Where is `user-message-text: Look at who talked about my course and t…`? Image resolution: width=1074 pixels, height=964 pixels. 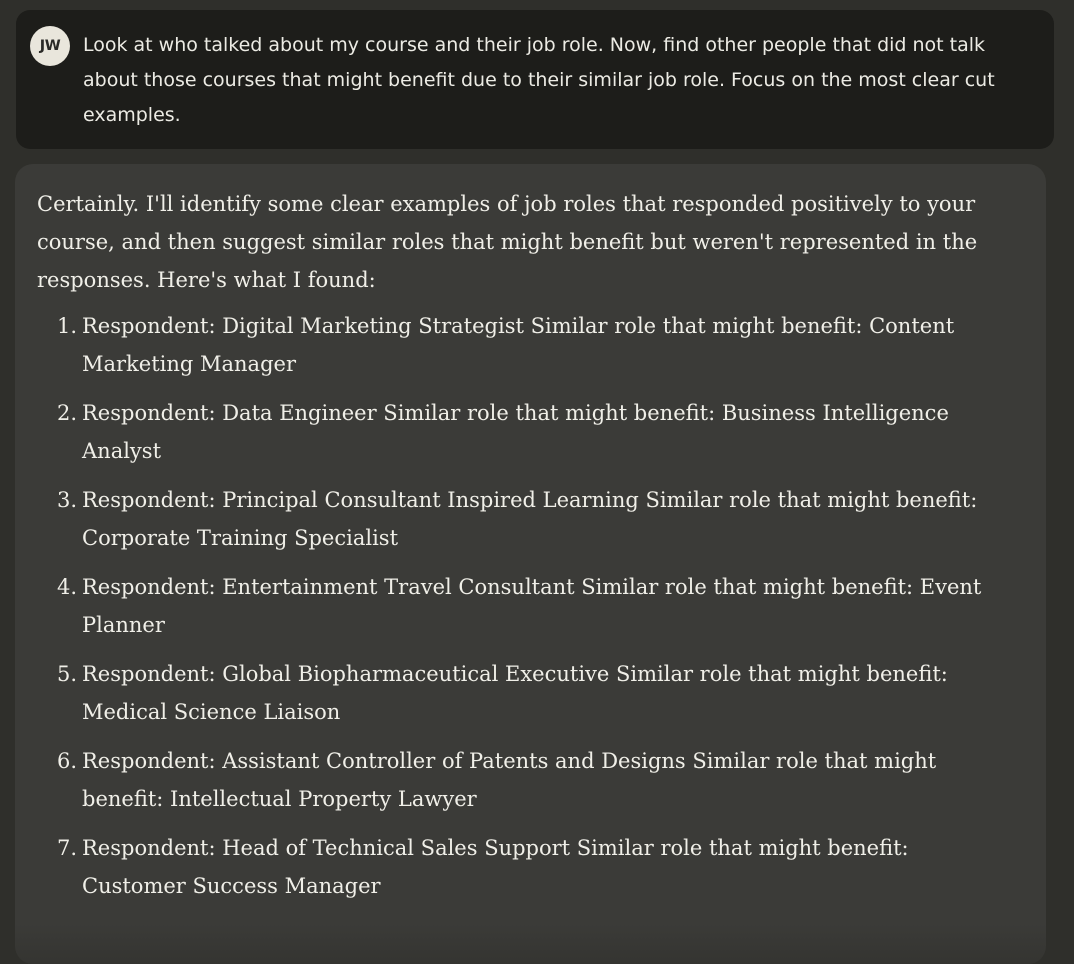
user-message-text: Look at who talked about my course and t… is located at coordinates (539, 80).